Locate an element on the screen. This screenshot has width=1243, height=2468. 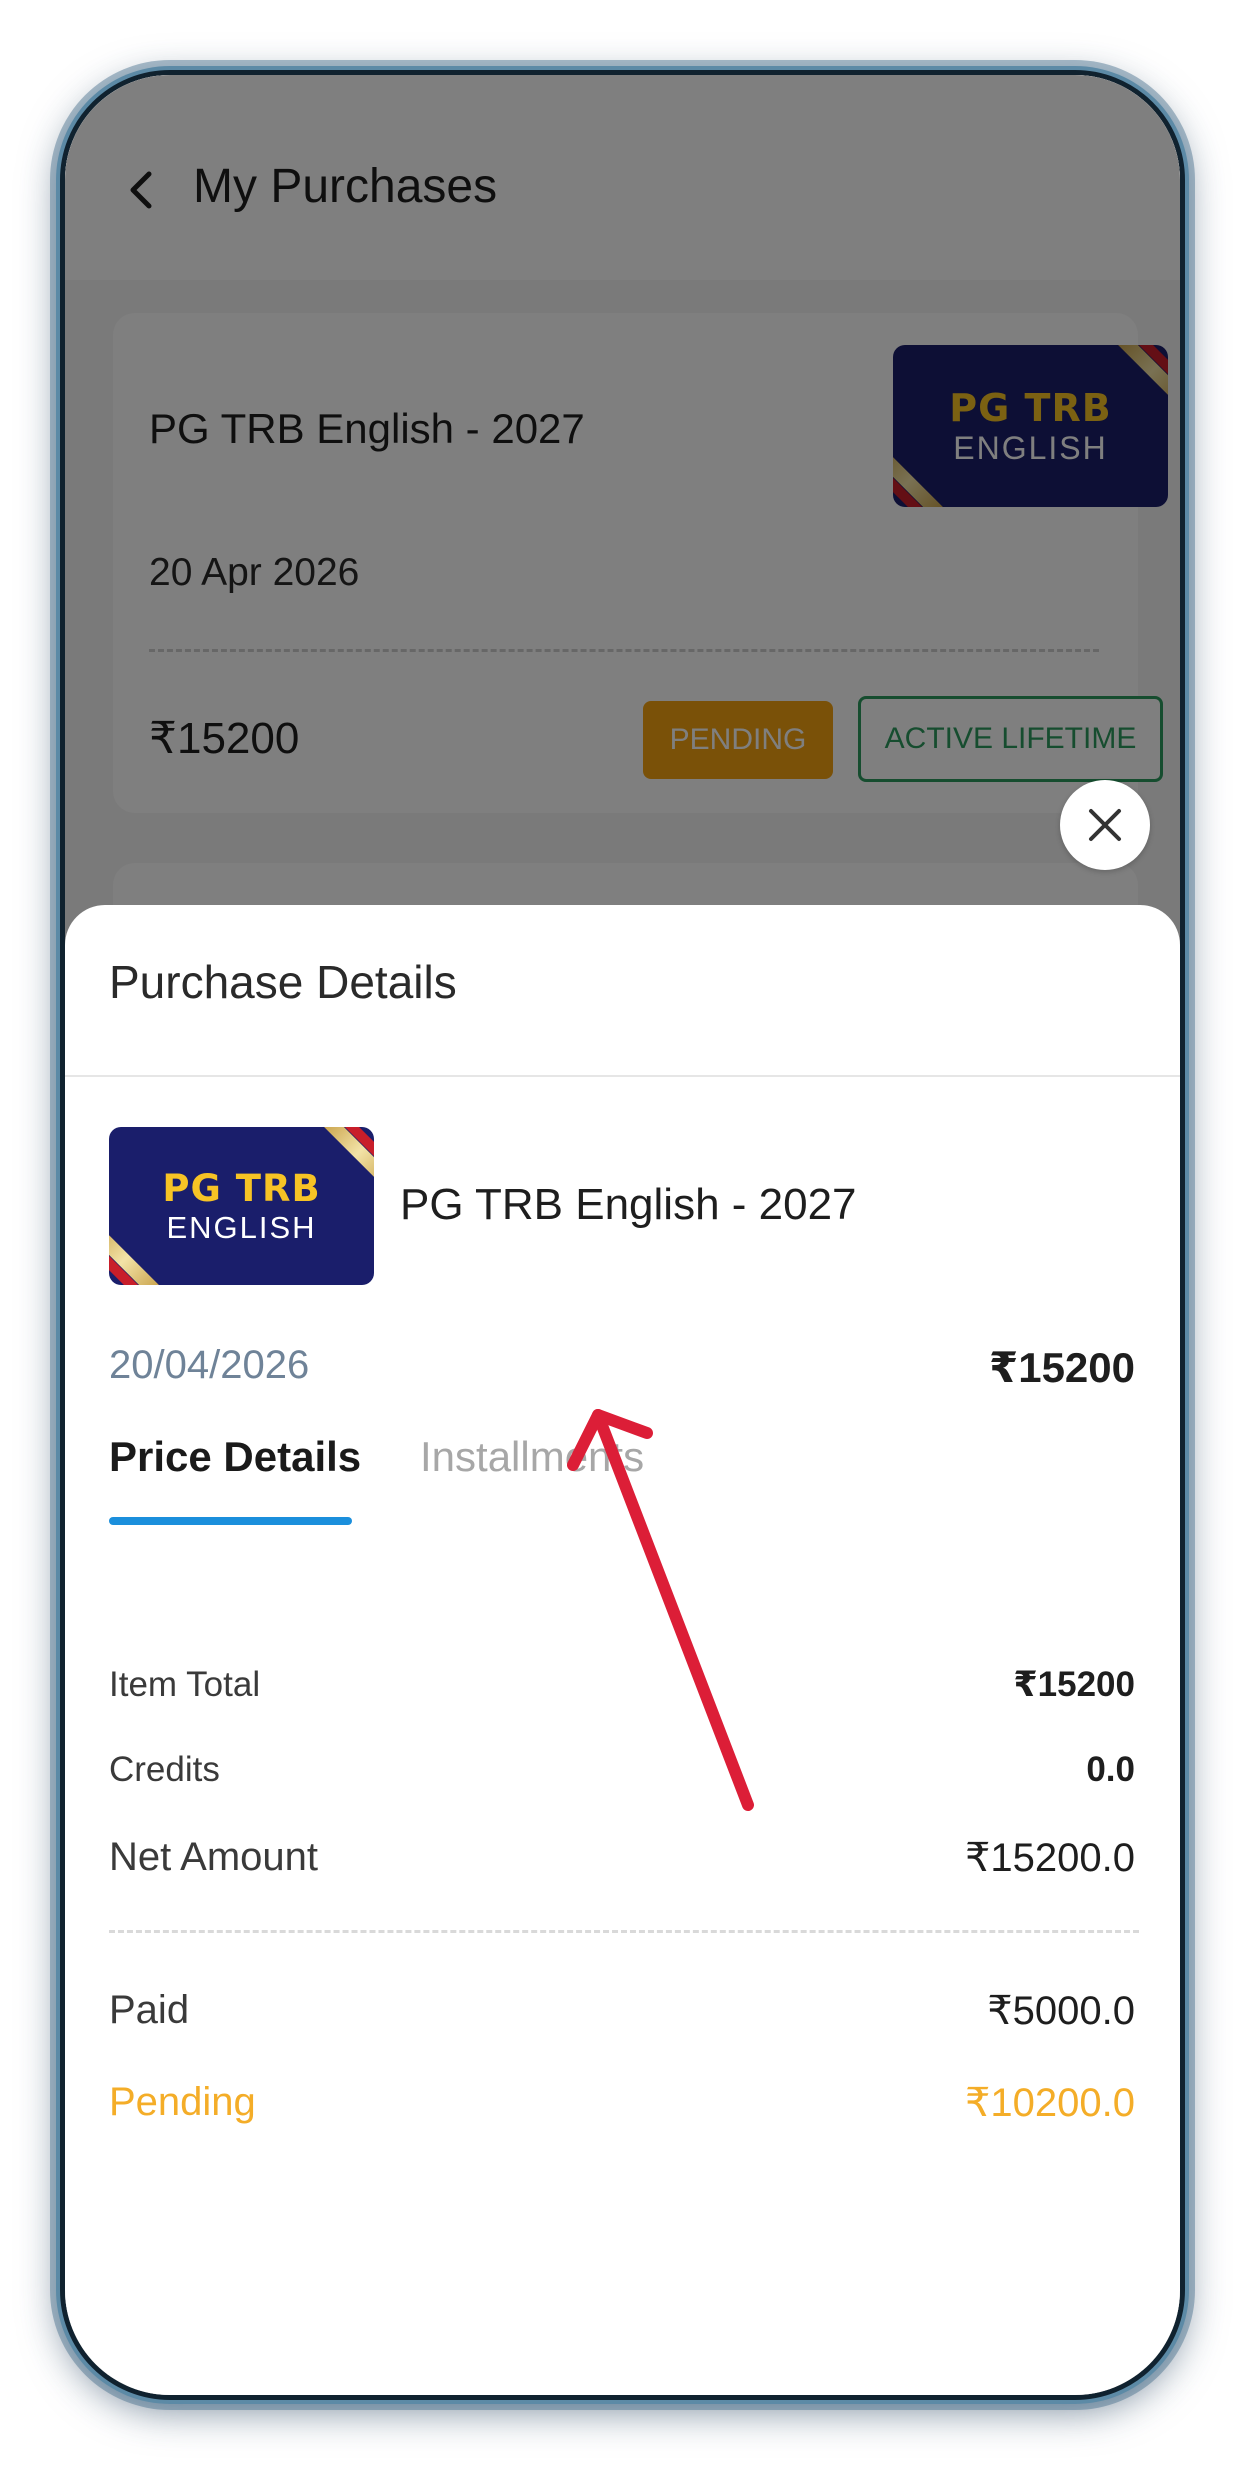
price-row-paid: Paid ₹5000.0 is located at coordinates (622, 2011).